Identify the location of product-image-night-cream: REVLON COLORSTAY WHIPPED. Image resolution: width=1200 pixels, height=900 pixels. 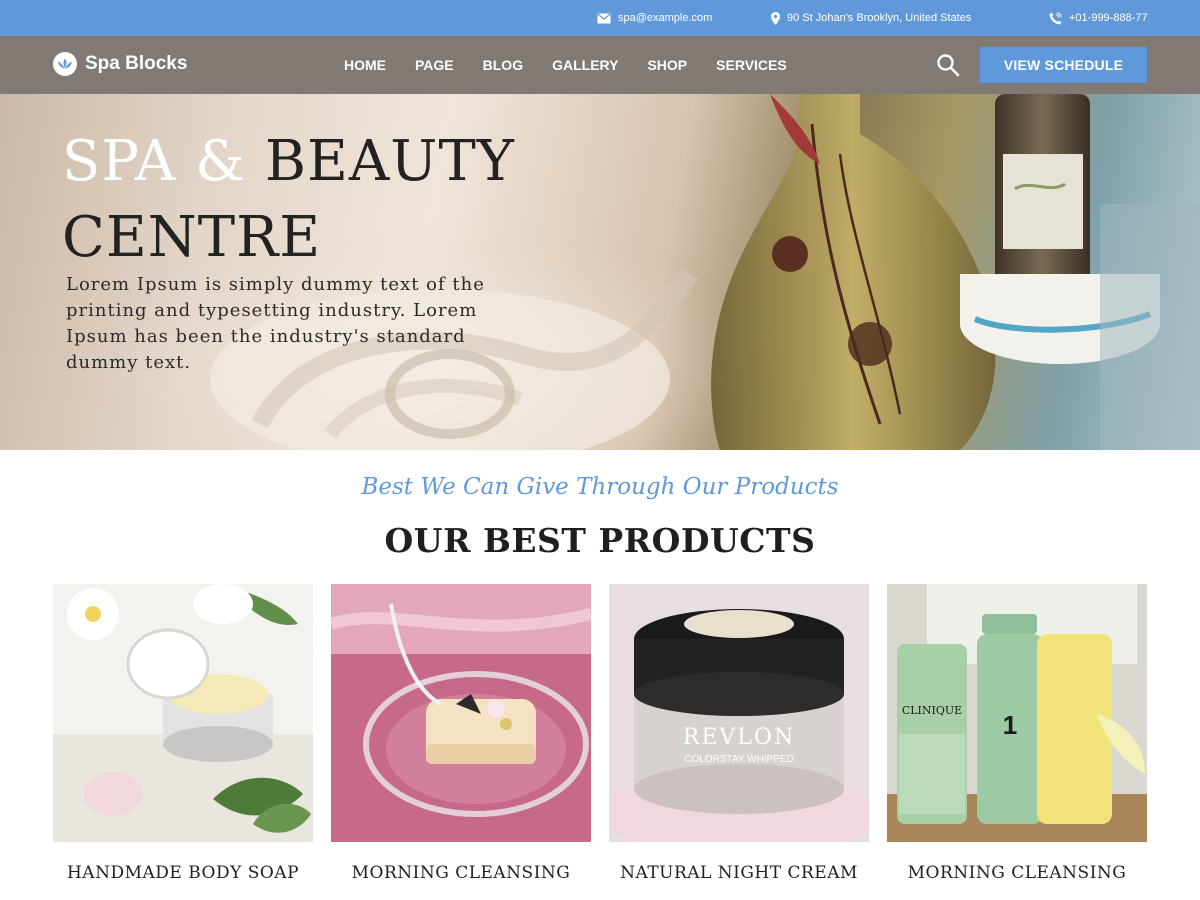
(739, 713).